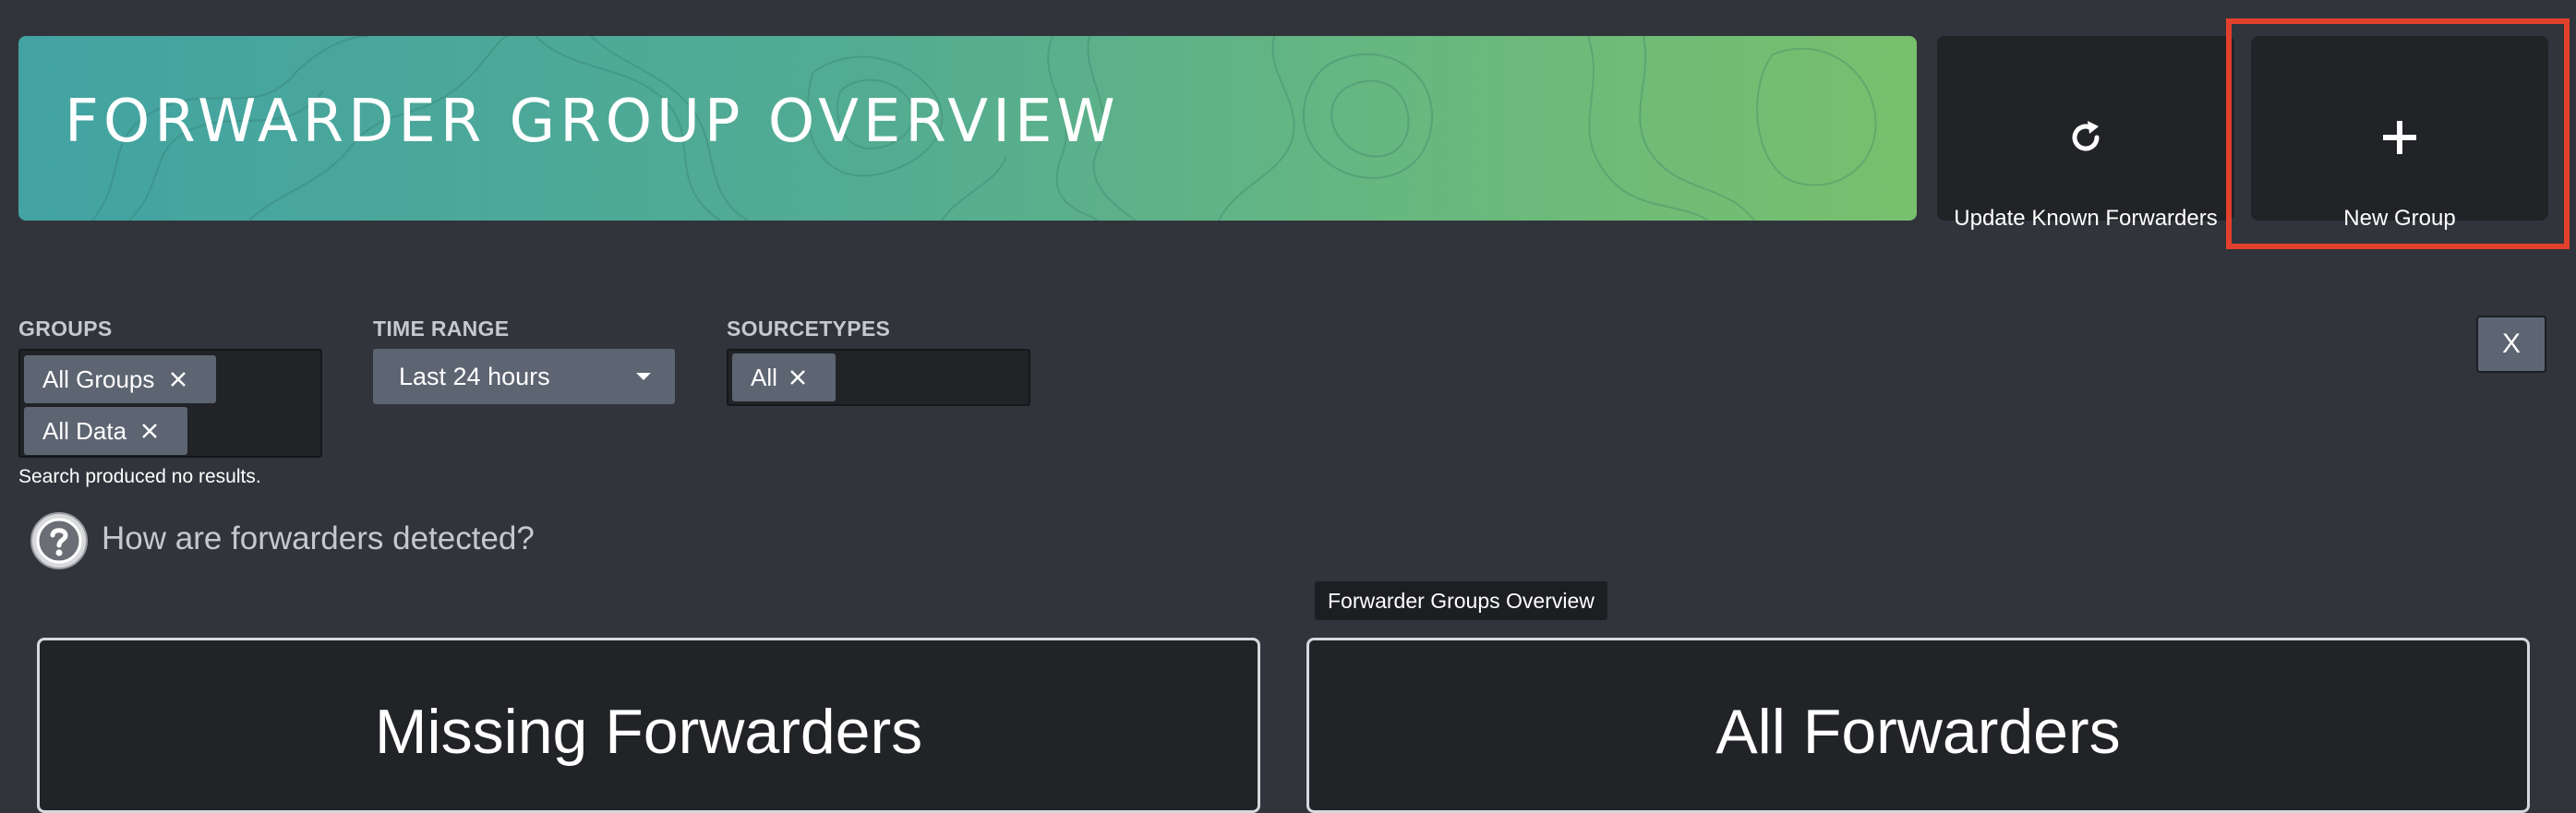 Image resolution: width=2576 pixels, height=813 pixels. What do you see at coordinates (2399, 218) in the screenshot?
I see `new-group-label: New Group` at bounding box center [2399, 218].